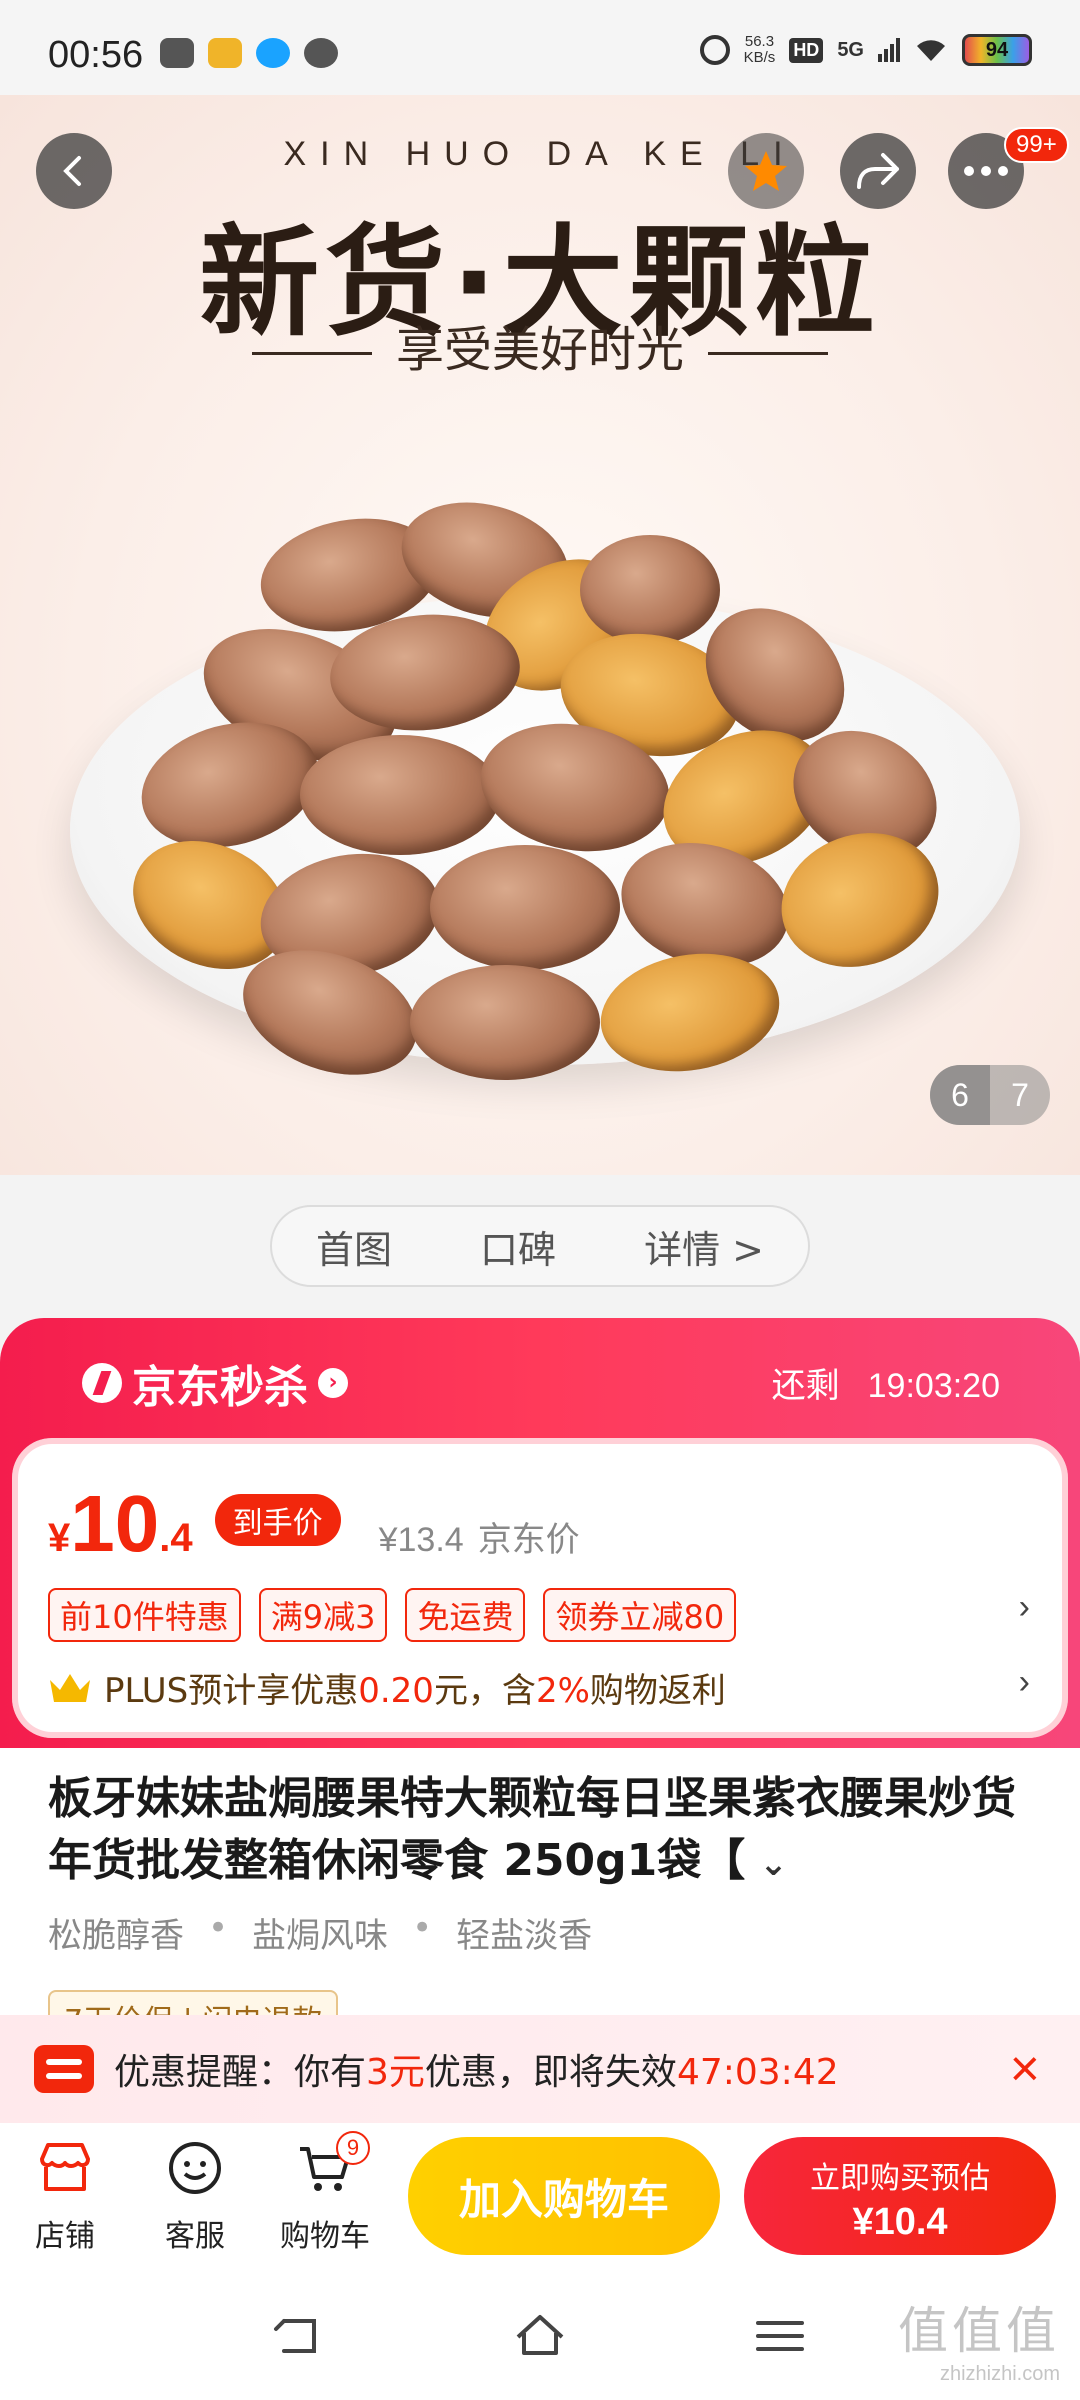 This screenshot has width=1080, height=2400. What do you see at coordinates (805, 1386) in the screenshot?
I see `countdown-label: 还剩` at bounding box center [805, 1386].